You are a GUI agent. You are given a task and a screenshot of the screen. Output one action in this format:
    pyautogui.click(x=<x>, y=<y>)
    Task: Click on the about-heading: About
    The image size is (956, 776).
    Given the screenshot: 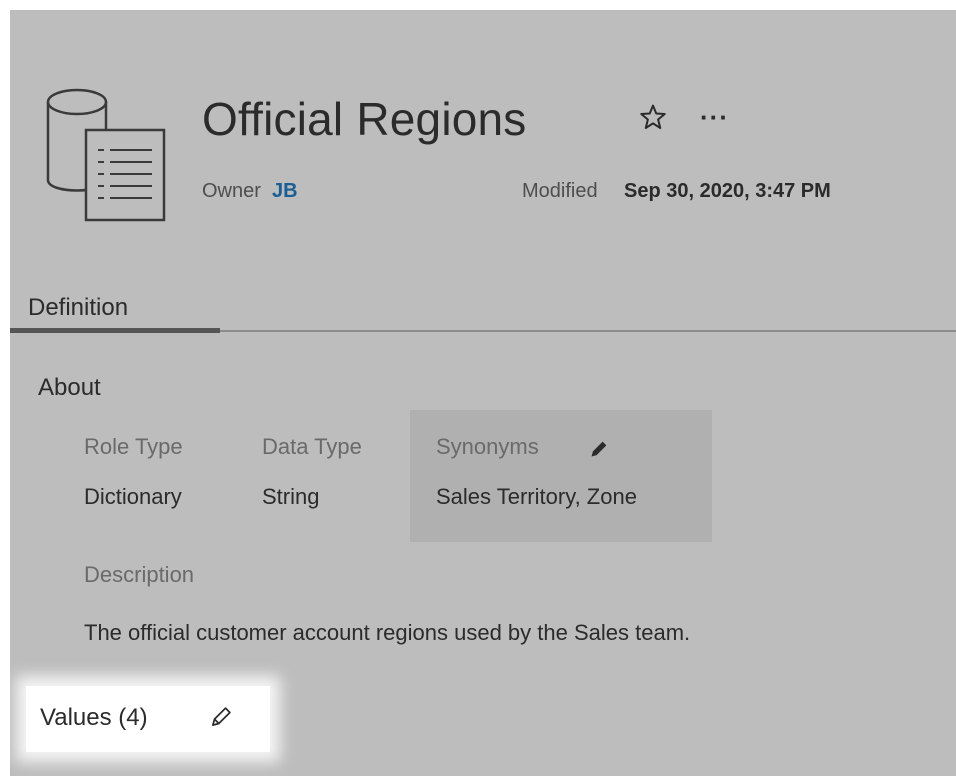 What is the action you would take?
    pyautogui.click(x=69, y=387)
    